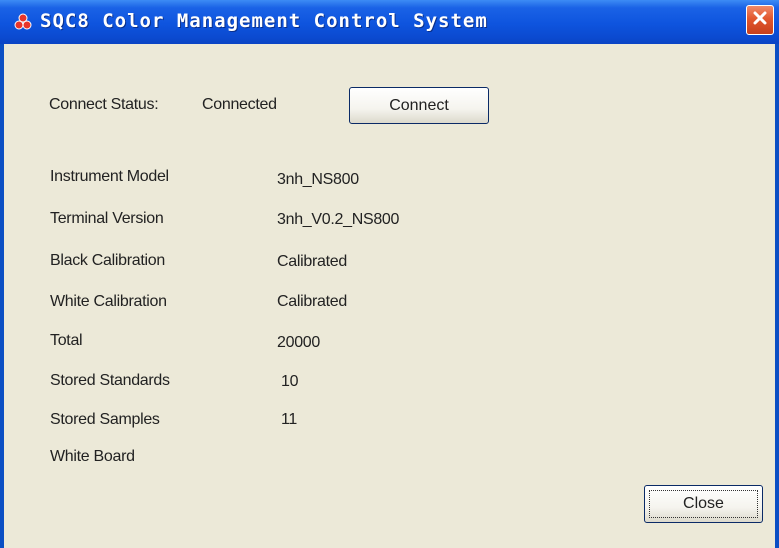 The height and width of the screenshot is (548, 779). What do you see at coordinates (105, 419) in the screenshot?
I see `stored-samples-label: Stored Samples` at bounding box center [105, 419].